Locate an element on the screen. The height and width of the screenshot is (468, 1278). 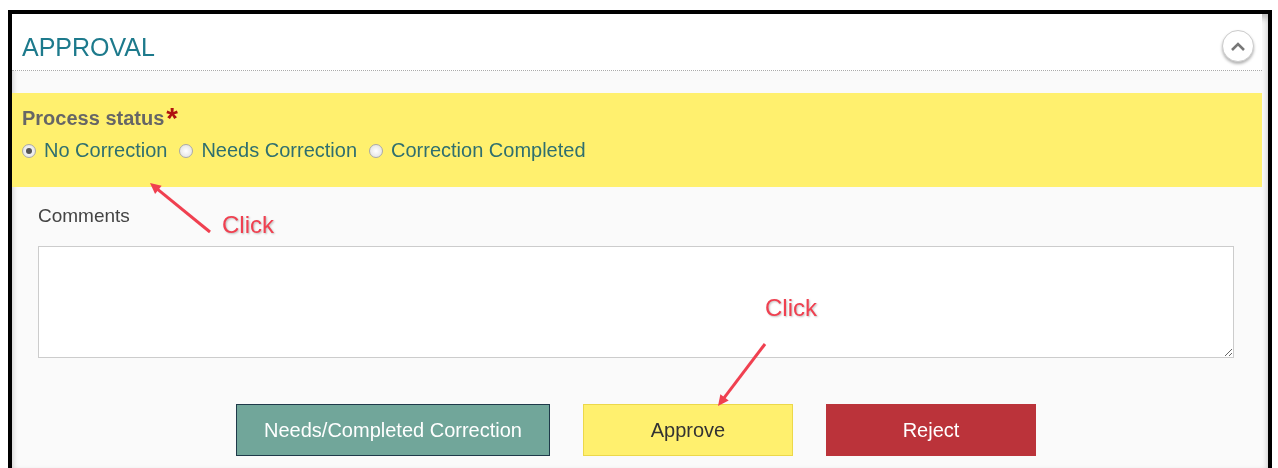
section-title: APPROVAL is located at coordinates (88, 46).